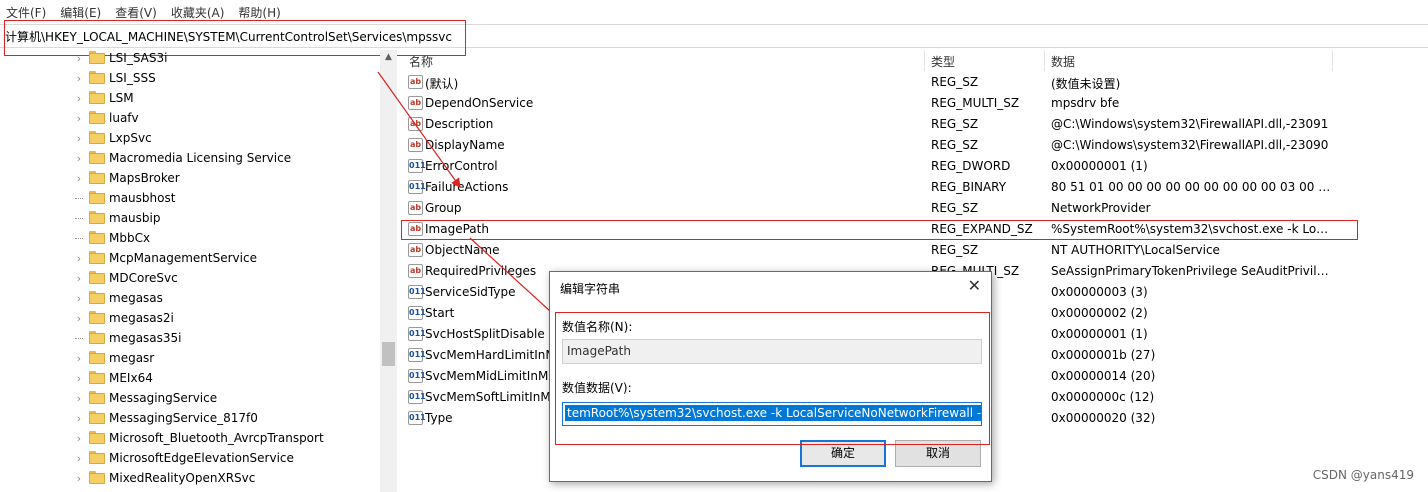 This screenshot has width=1428, height=492. I want to click on tree-item: › Microsoft_Bluetooth_AvrcpTransport, so click(190, 438).